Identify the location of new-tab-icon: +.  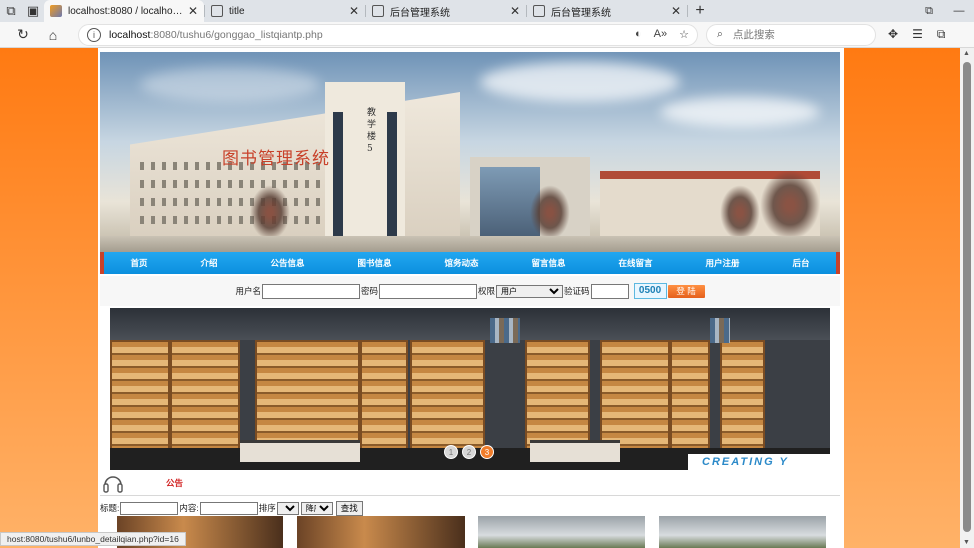
(700, 11).